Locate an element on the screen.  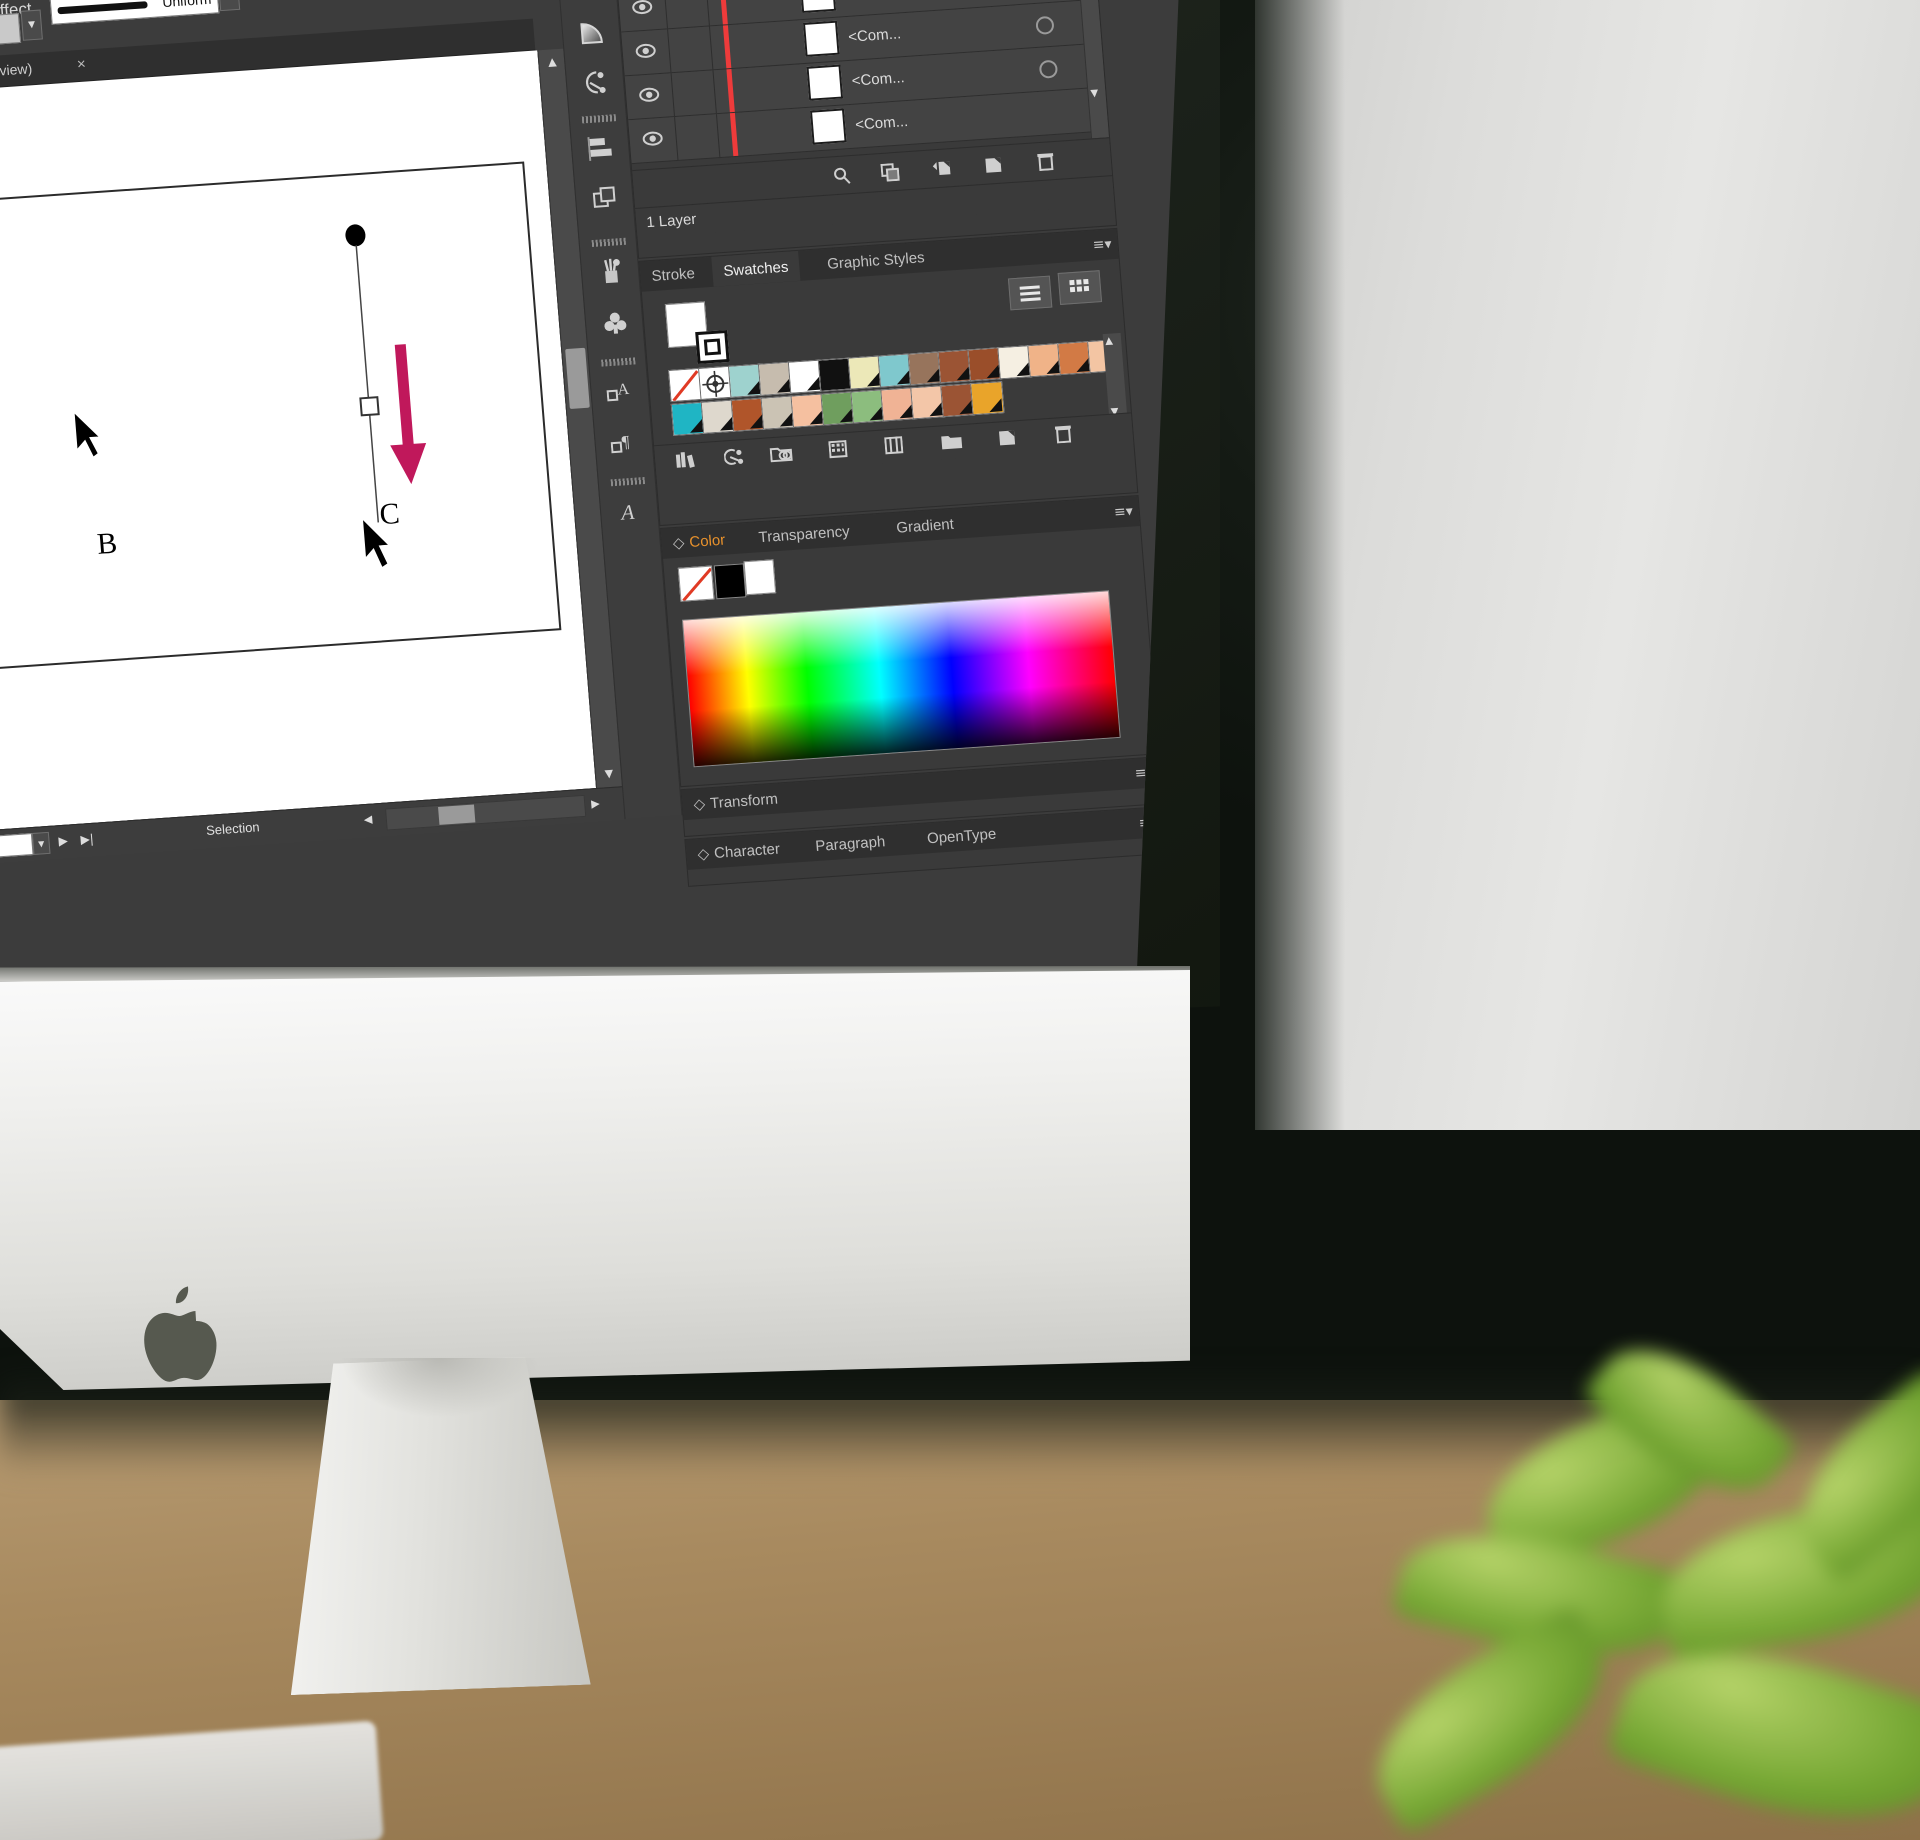
stroke-profile-dropdown: ▼ is located at coordinates (229, 6).